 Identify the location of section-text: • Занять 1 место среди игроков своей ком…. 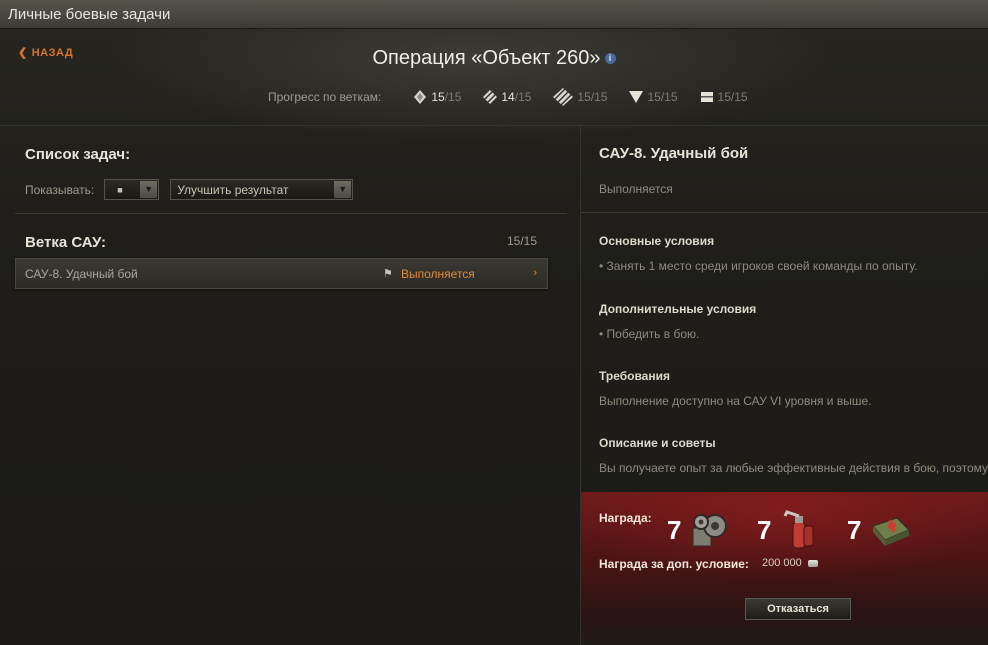
(758, 266).